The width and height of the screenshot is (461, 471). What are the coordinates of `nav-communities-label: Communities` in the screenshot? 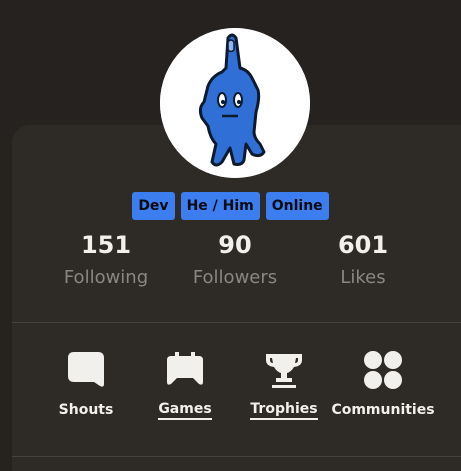 It's located at (383, 410).